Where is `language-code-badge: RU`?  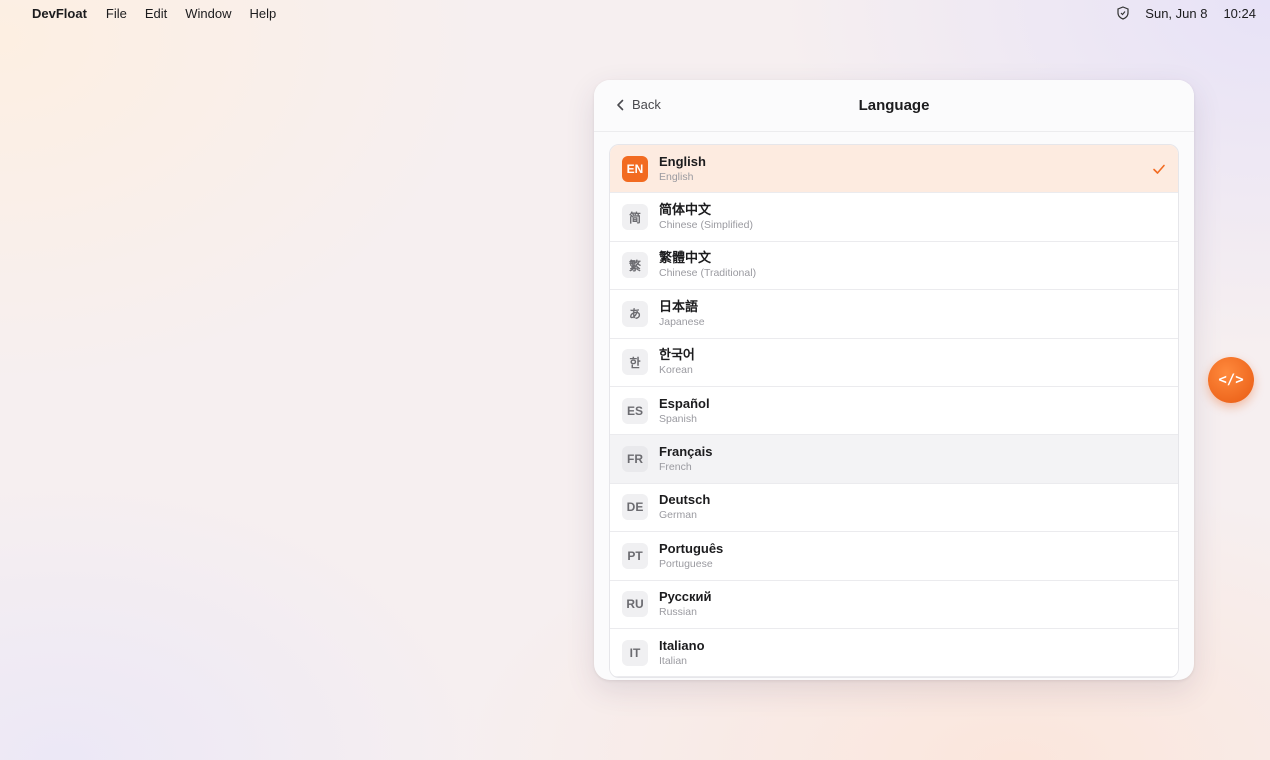 language-code-badge: RU is located at coordinates (635, 604).